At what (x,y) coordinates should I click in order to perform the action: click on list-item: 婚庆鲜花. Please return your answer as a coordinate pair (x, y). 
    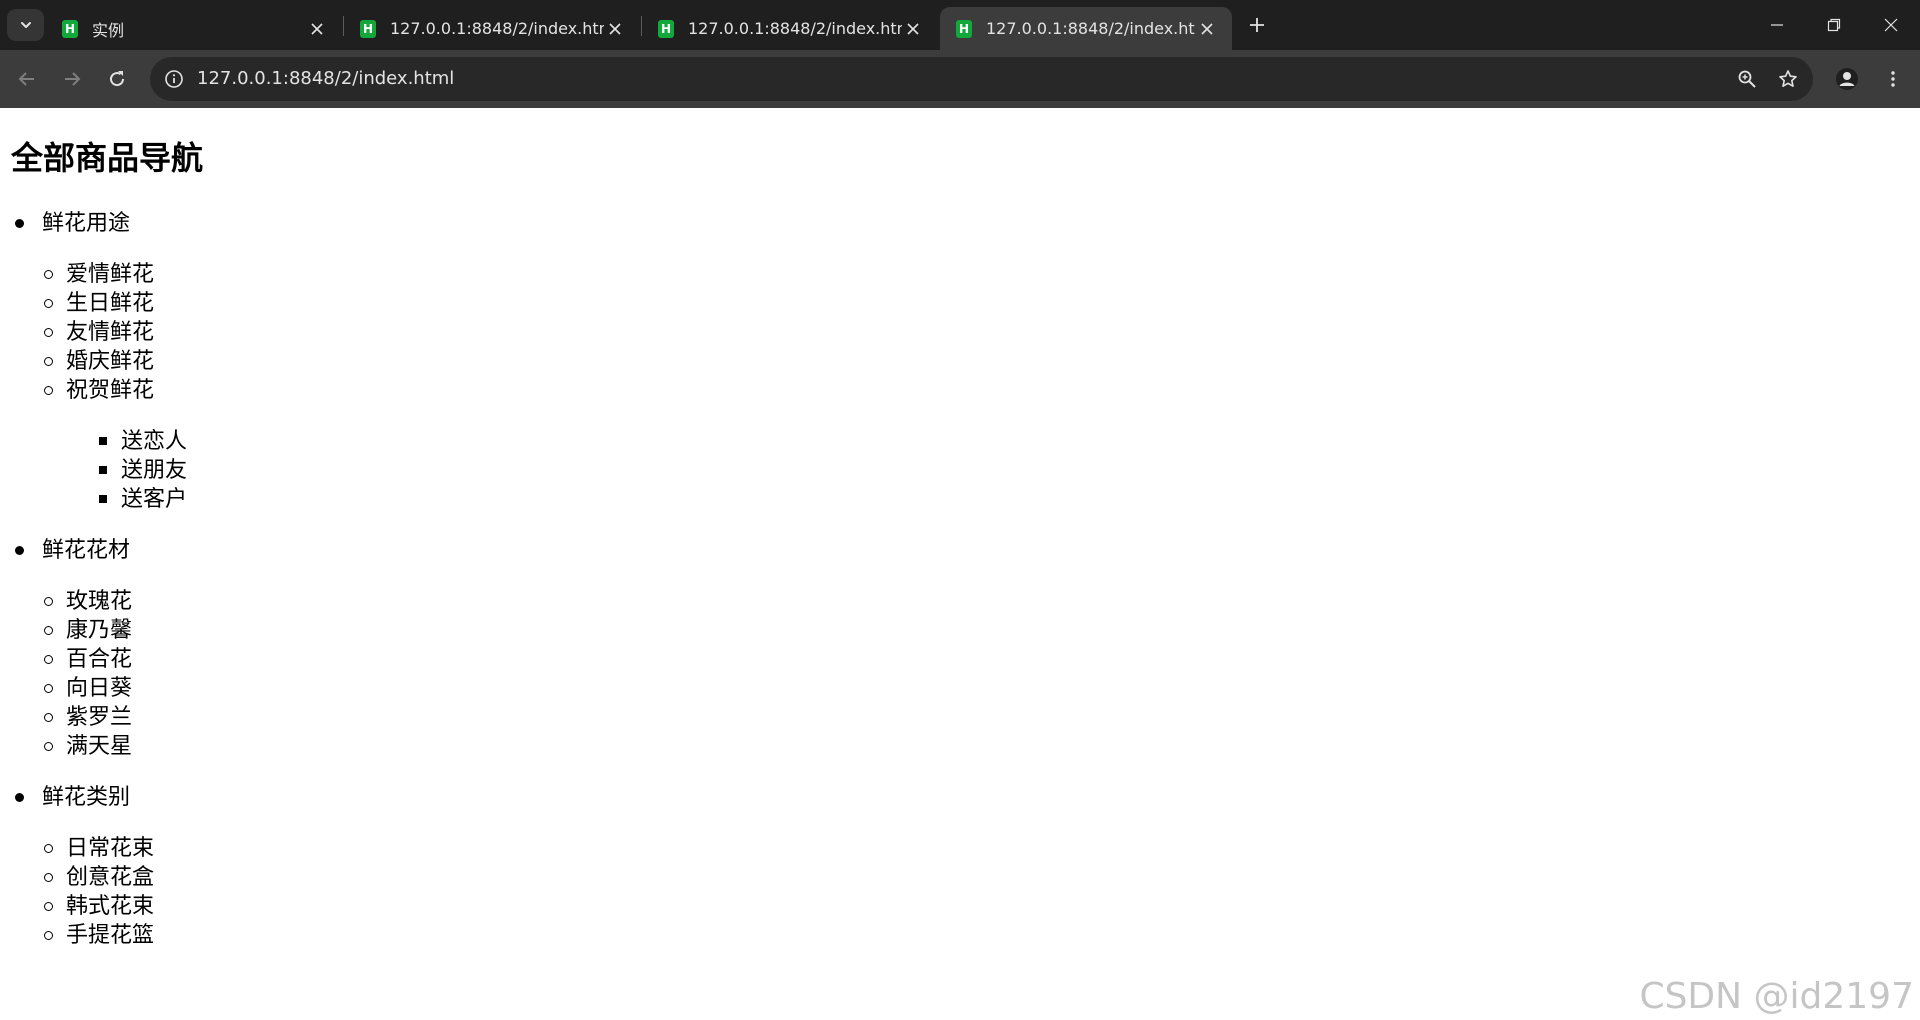
    Looking at the image, I should click on (99, 361).